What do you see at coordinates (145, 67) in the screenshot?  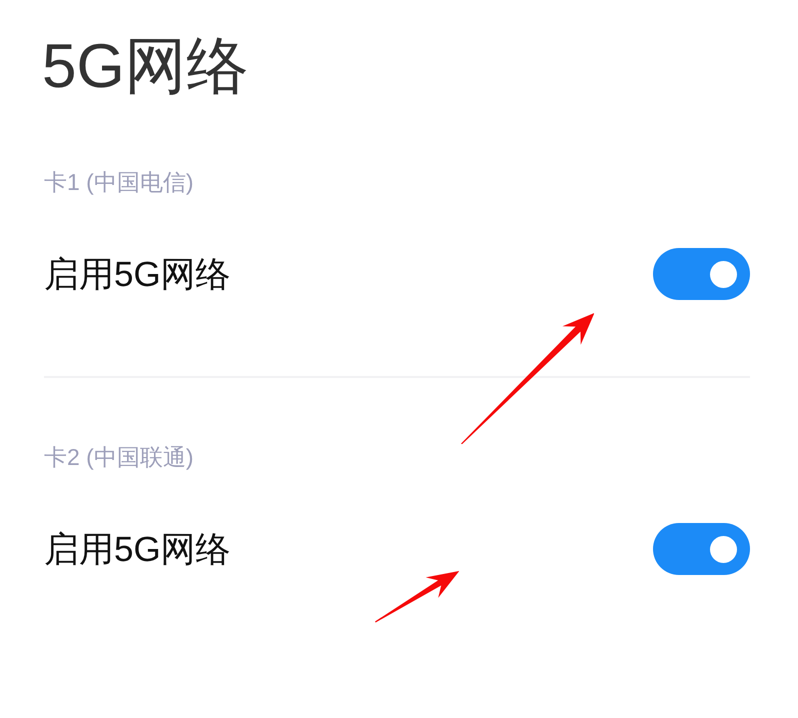 I see `page-title: 5G网络` at bounding box center [145, 67].